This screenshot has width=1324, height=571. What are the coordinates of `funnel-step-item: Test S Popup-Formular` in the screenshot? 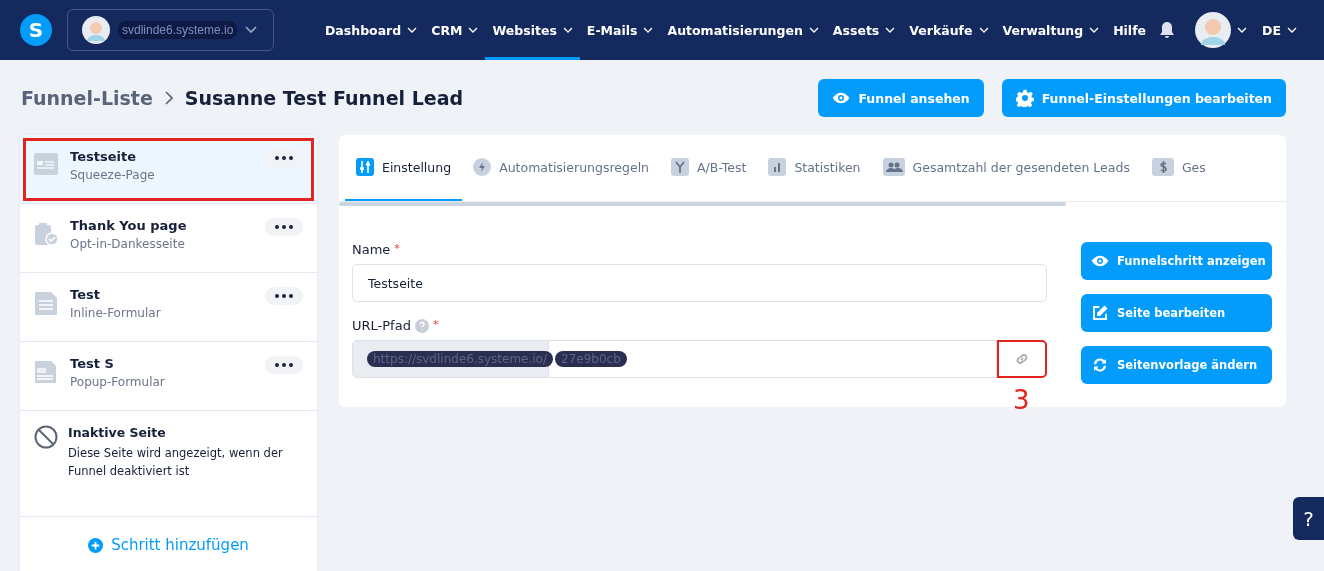 It's located at (168, 376).